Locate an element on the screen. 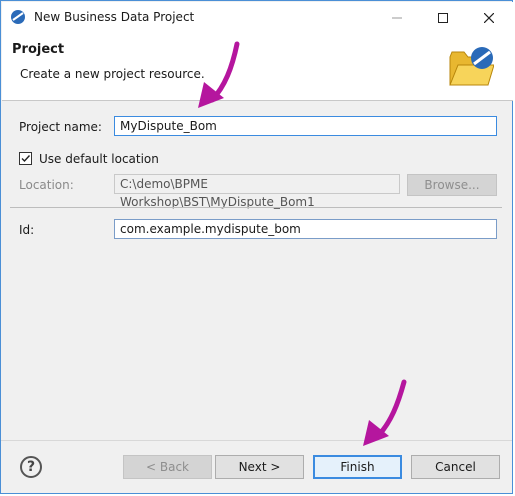 The image size is (515, 496). title-bar: New Business Data Project is located at coordinates (257, 17).